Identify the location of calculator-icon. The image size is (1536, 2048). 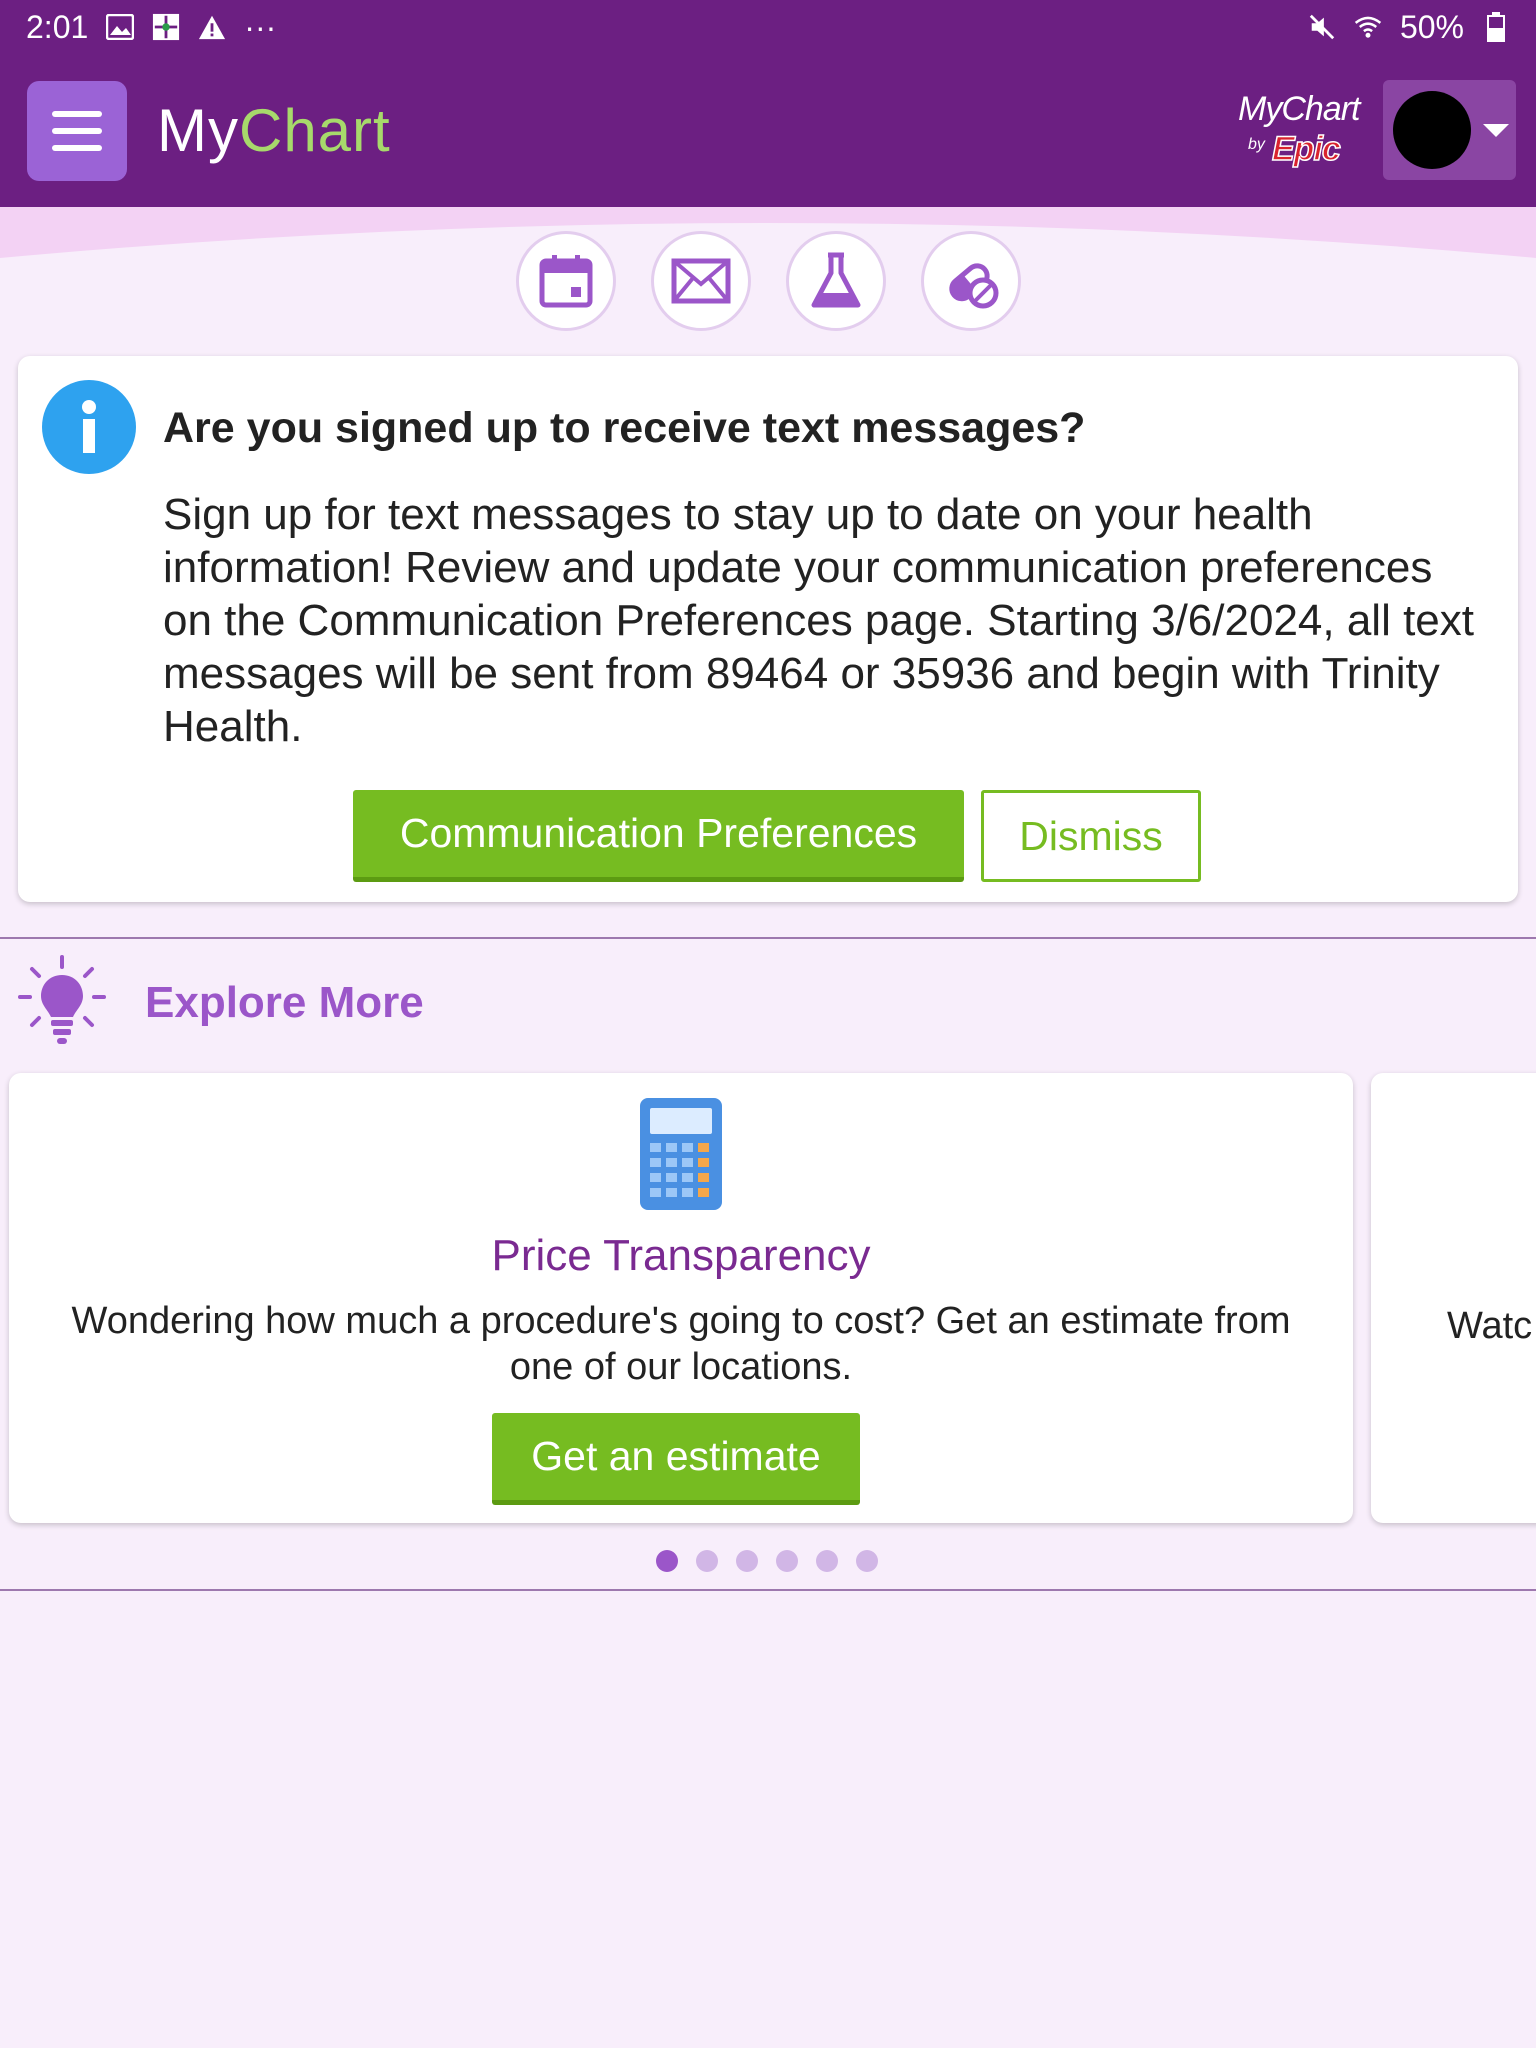
(681, 1154).